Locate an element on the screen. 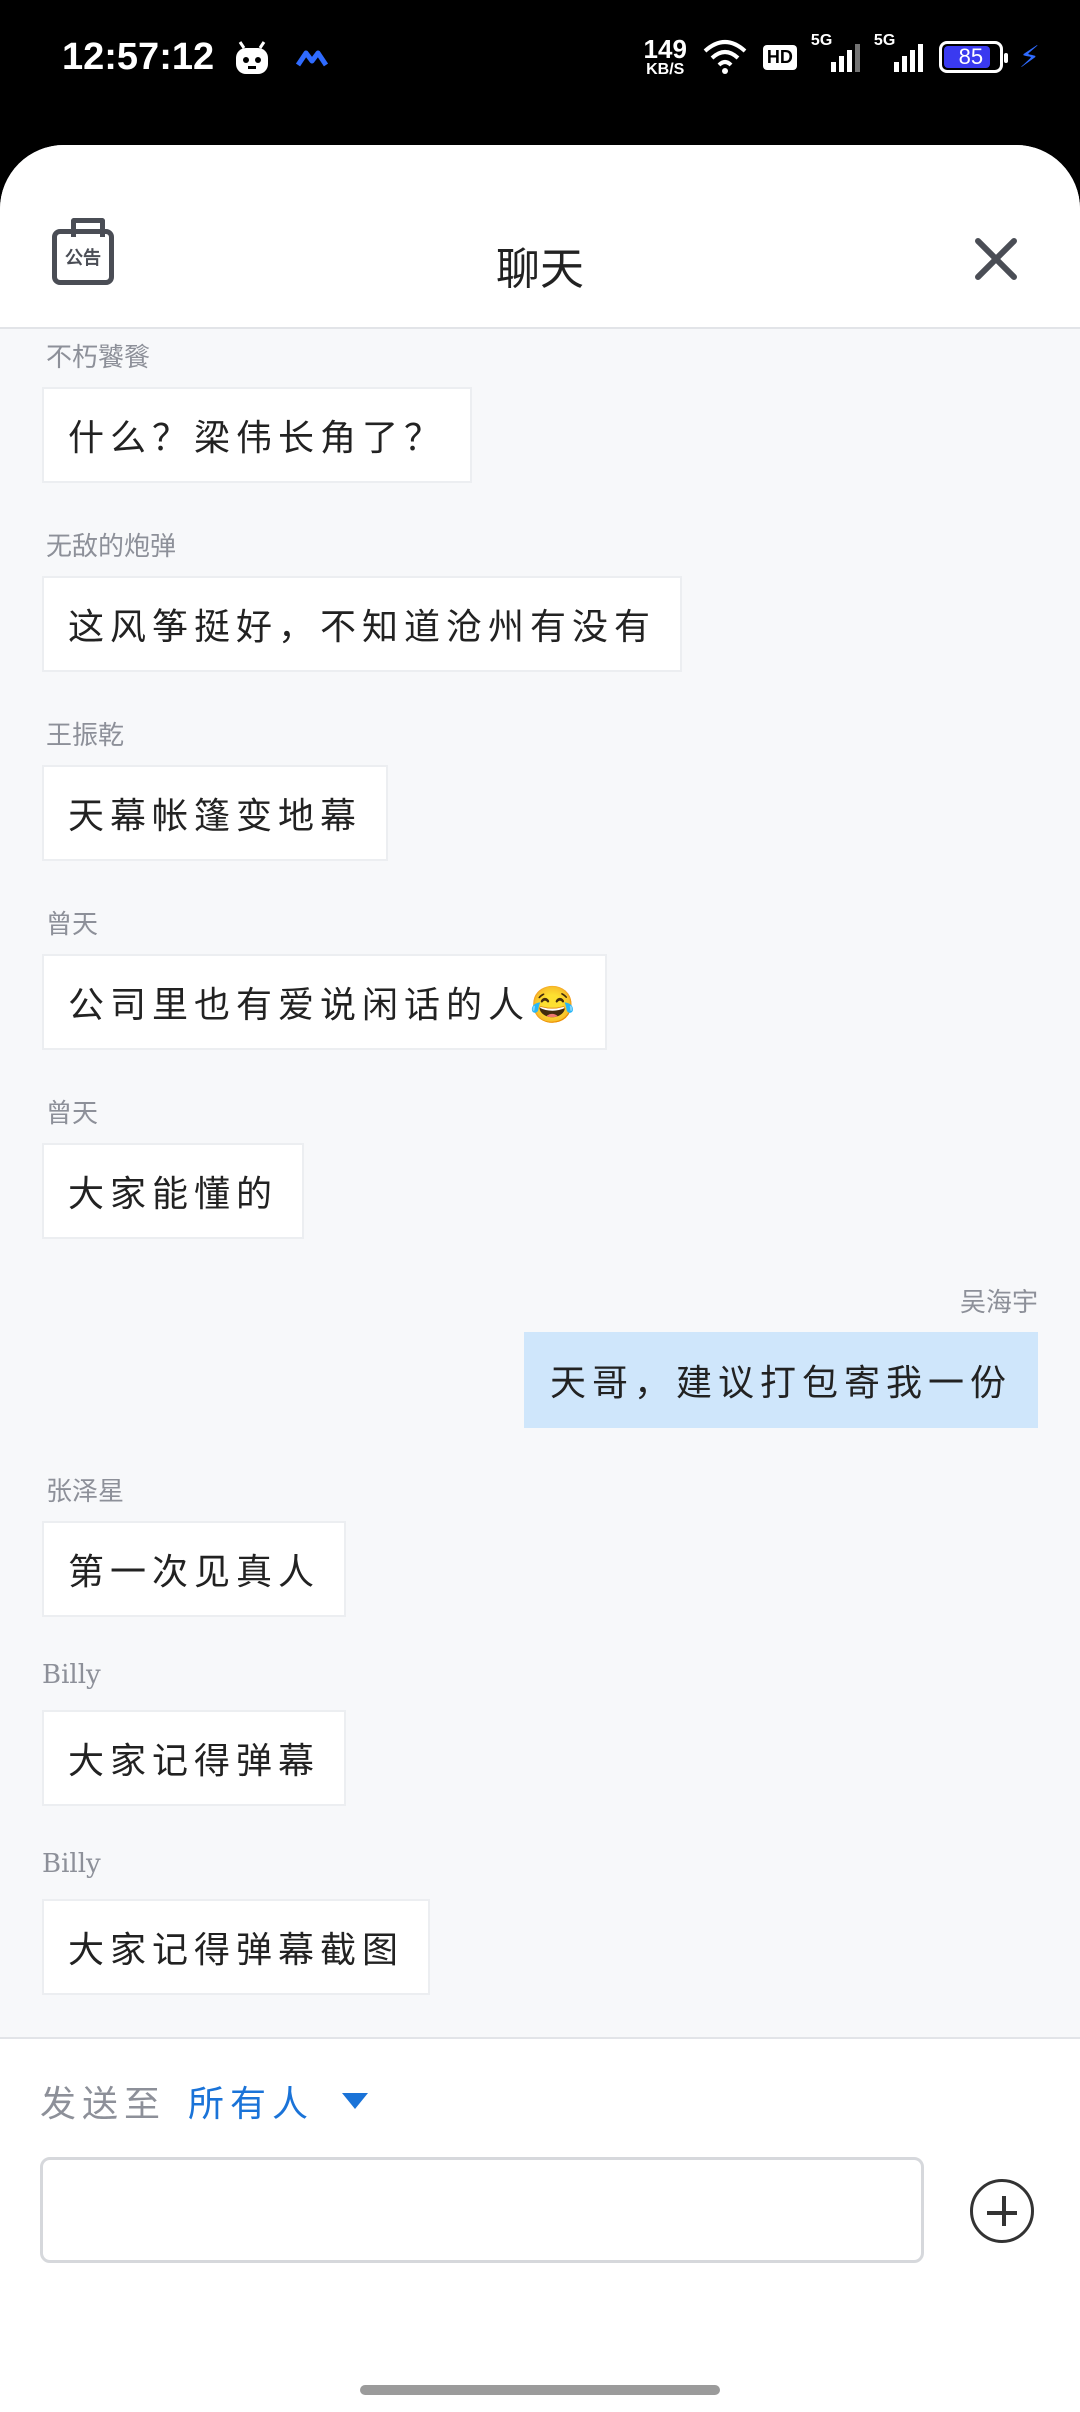 The width and height of the screenshot is (1080, 2412). message-item: Billy 大家记得弹幕截图 is located at coordinates (540, 1919).